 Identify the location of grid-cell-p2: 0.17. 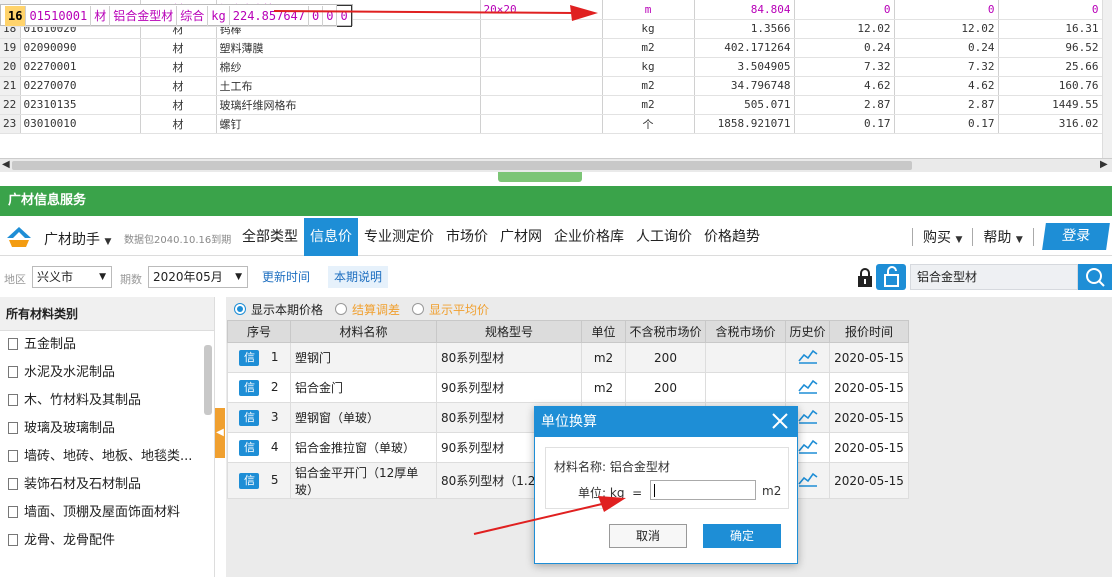
(946, 124).